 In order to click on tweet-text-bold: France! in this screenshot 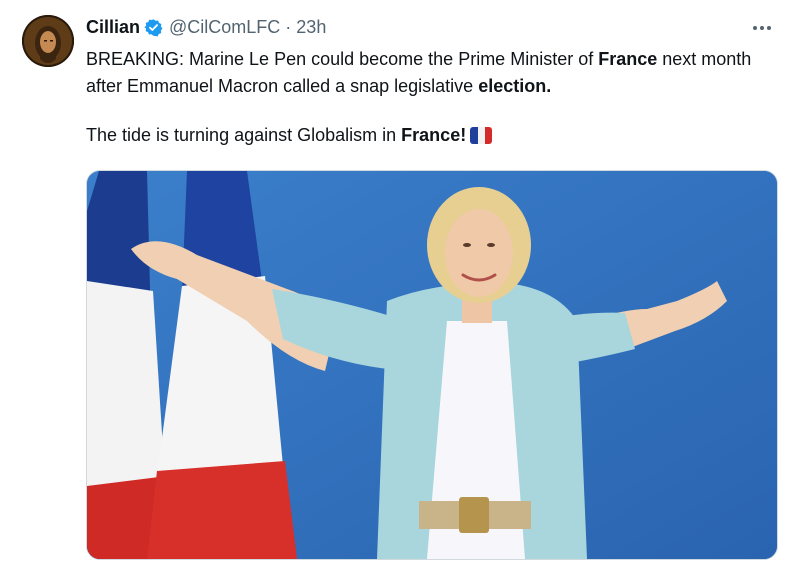, I will do `click(434, 135)`.